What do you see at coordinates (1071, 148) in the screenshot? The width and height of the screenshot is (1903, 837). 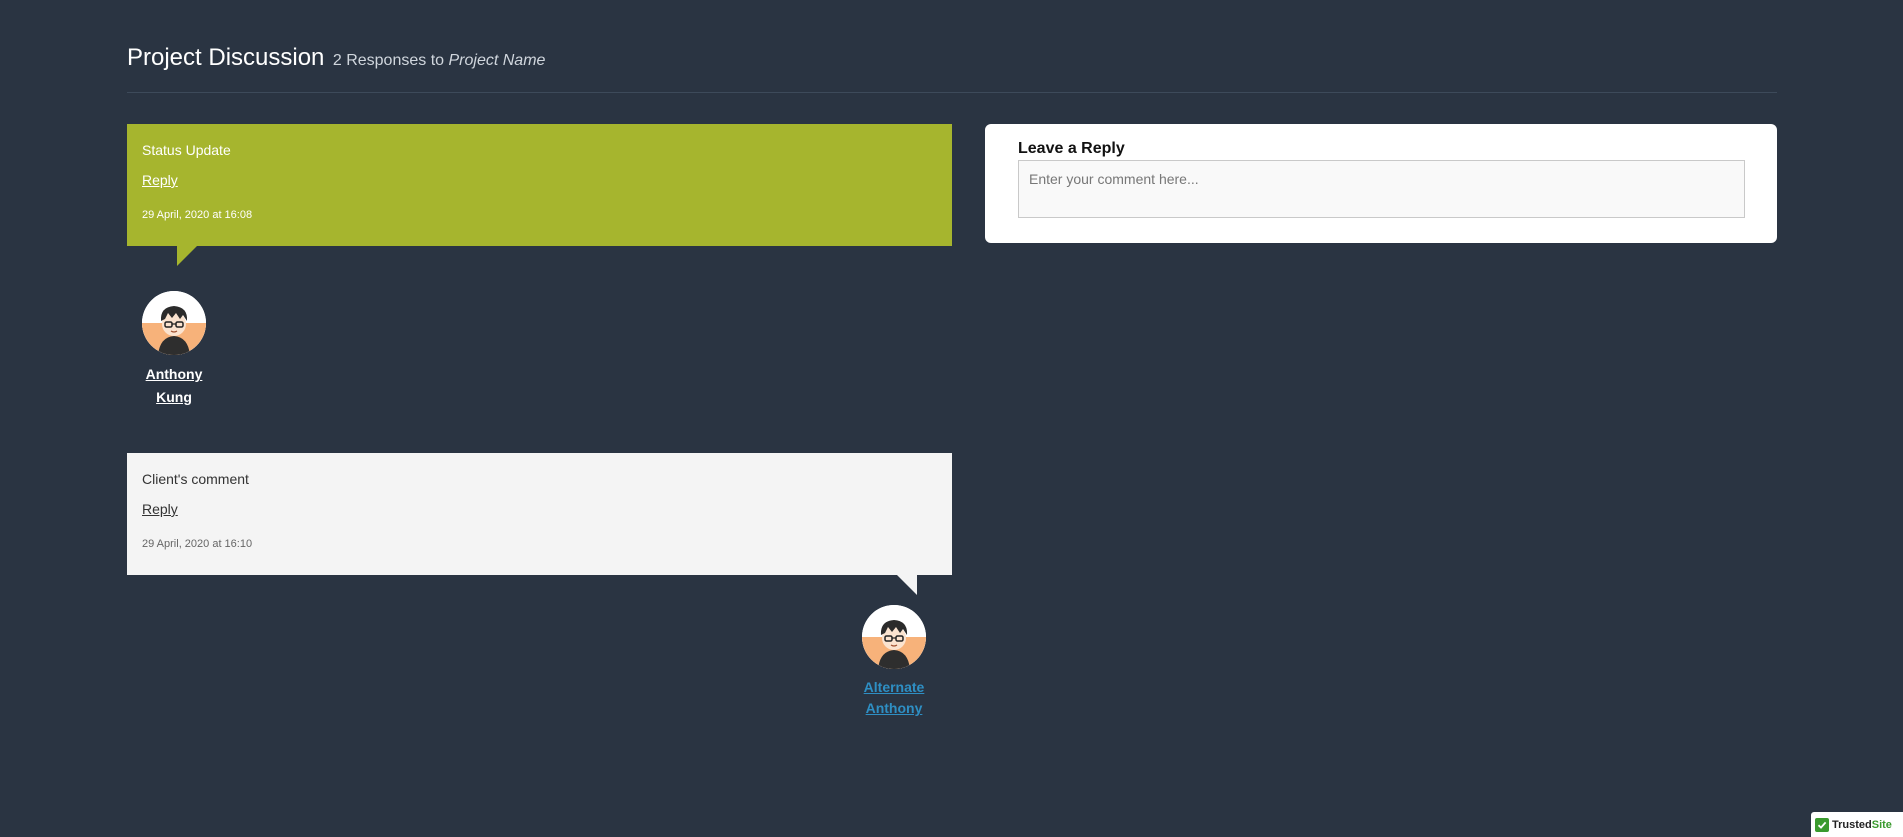 I see `reply-form-title: Leave a Reply` at bounding box center [1071, 148].